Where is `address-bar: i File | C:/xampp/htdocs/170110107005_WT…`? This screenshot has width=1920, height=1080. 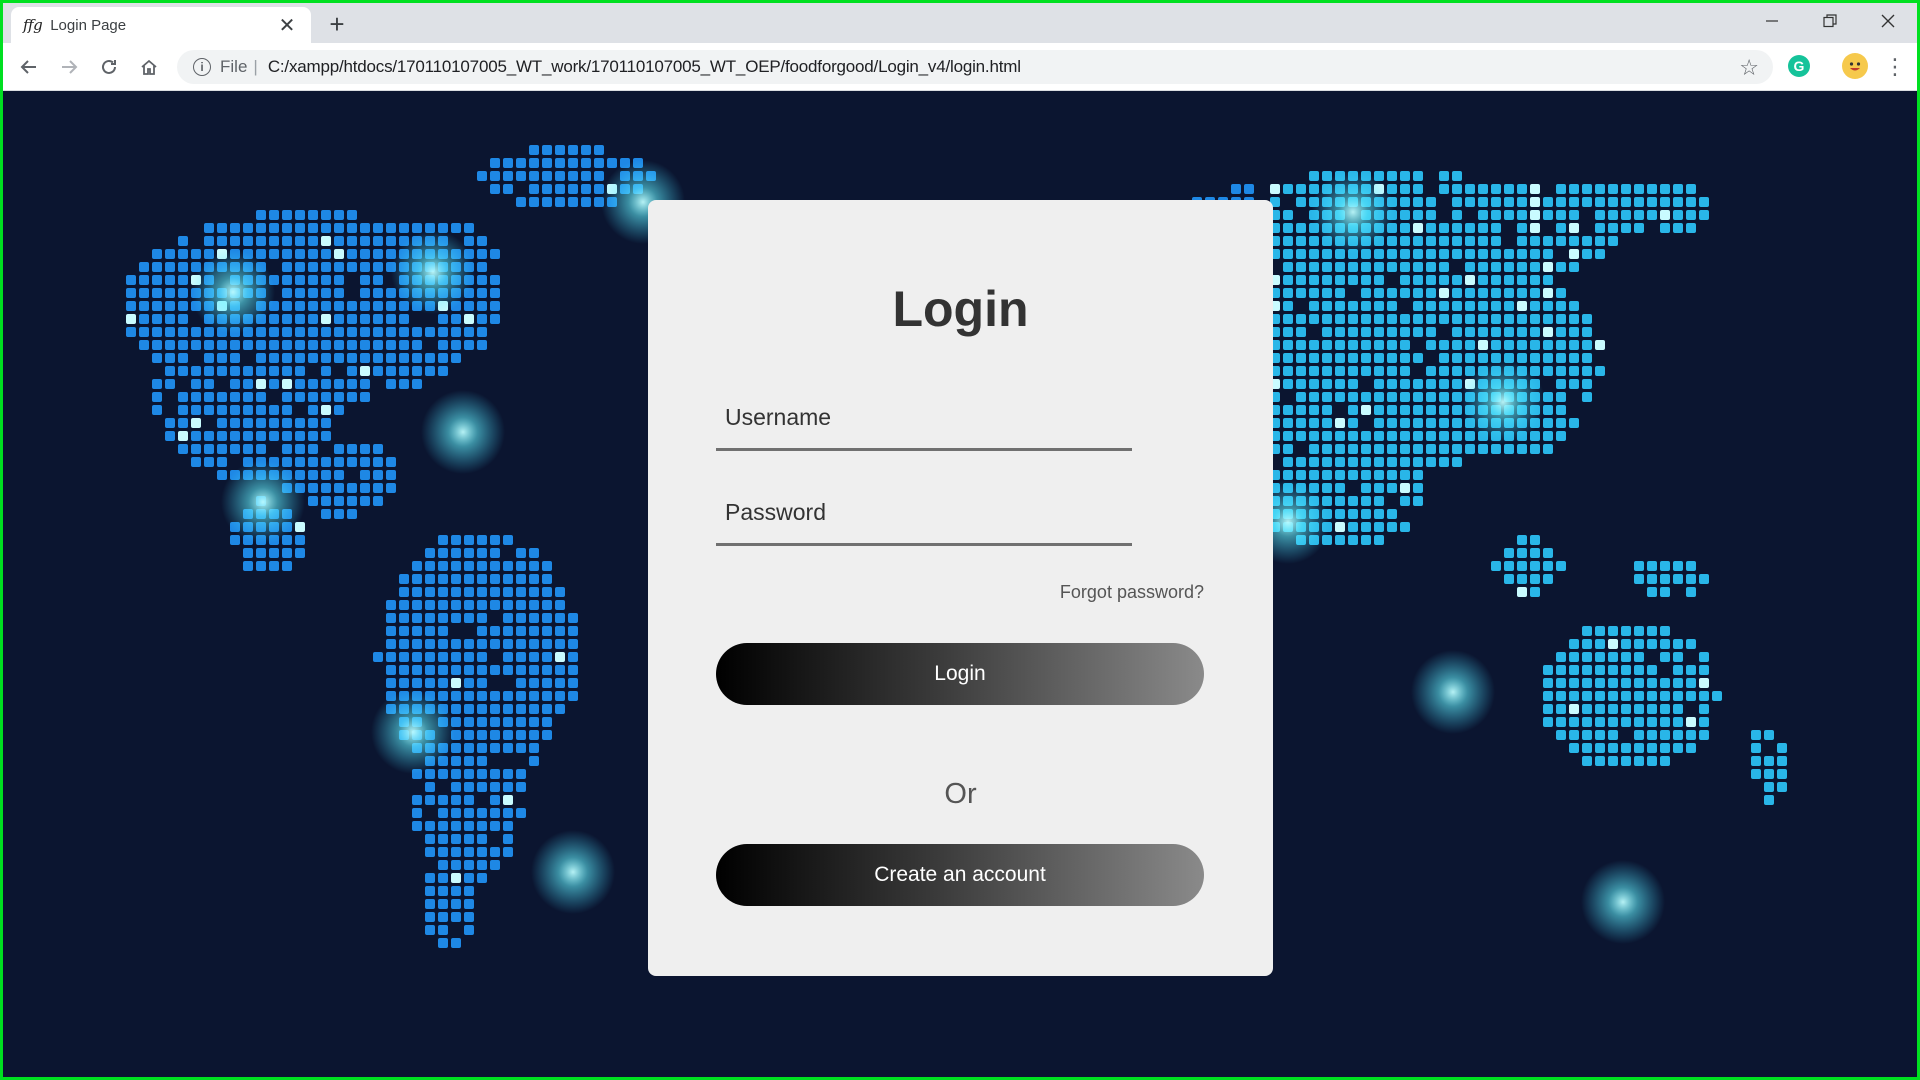 address-bar: i File | C:/xampp/htdocs/170110107005_WT… is located at coordinates (975, 67).